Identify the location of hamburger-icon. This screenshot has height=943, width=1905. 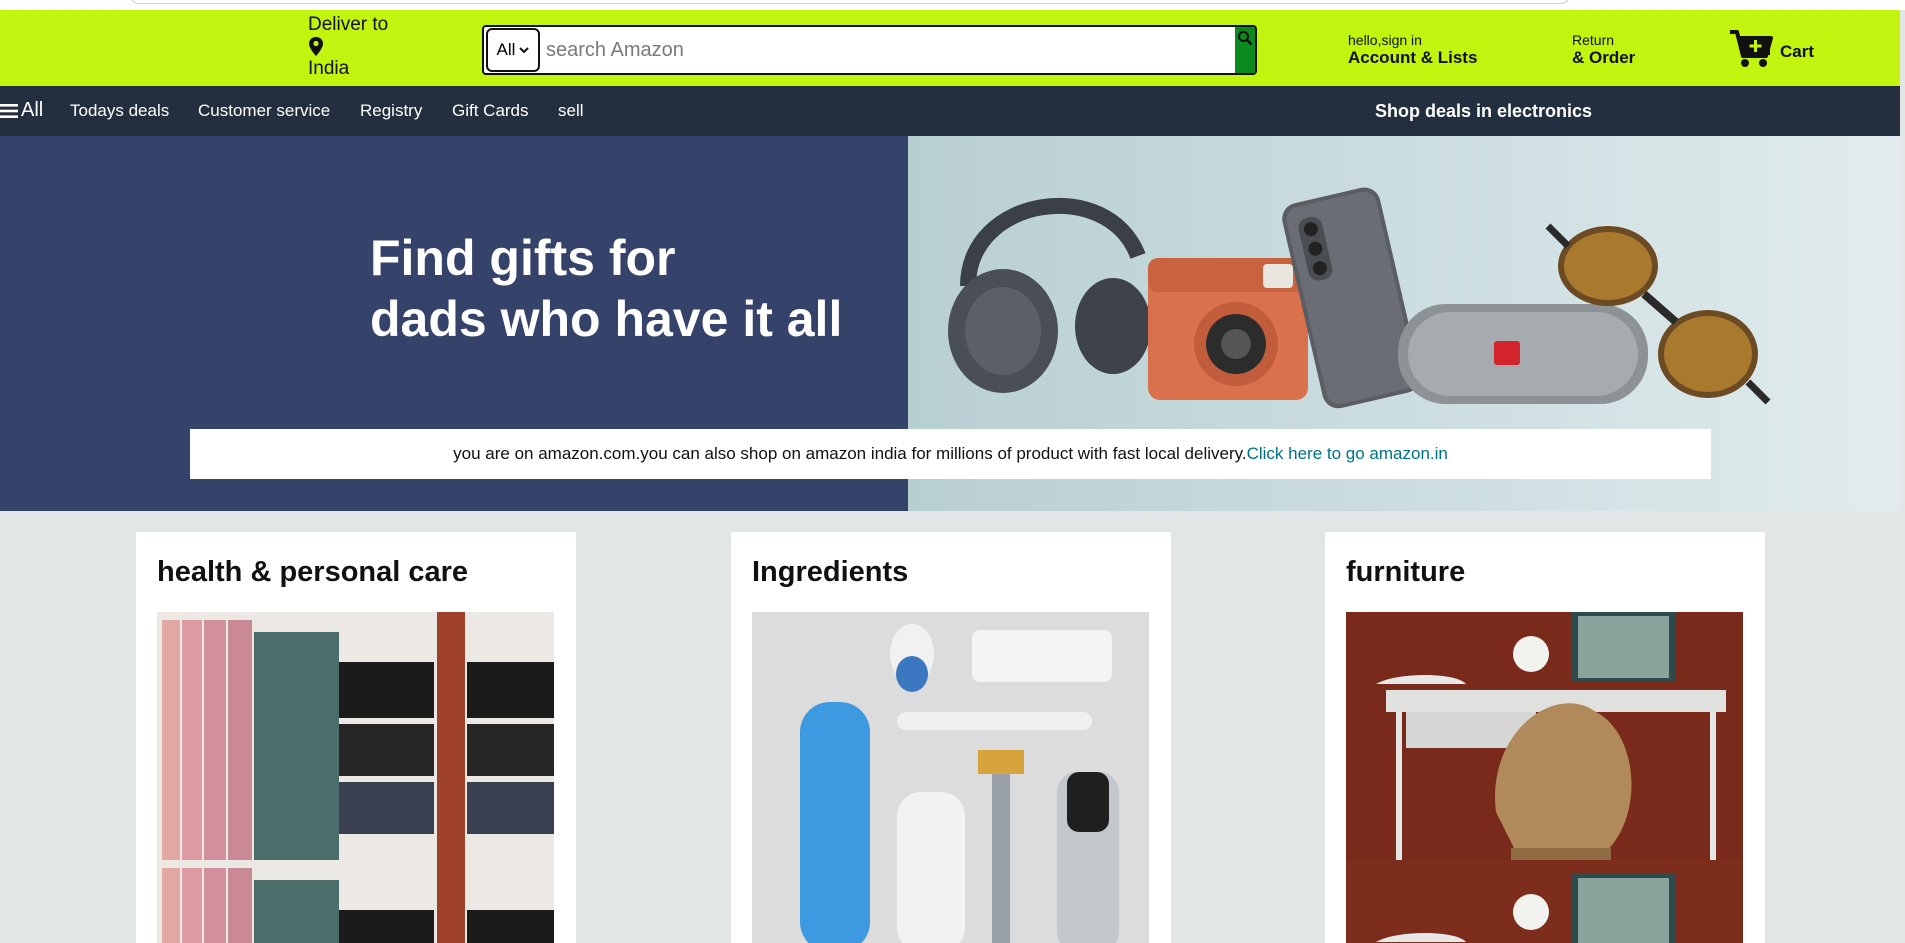
(9, 110).